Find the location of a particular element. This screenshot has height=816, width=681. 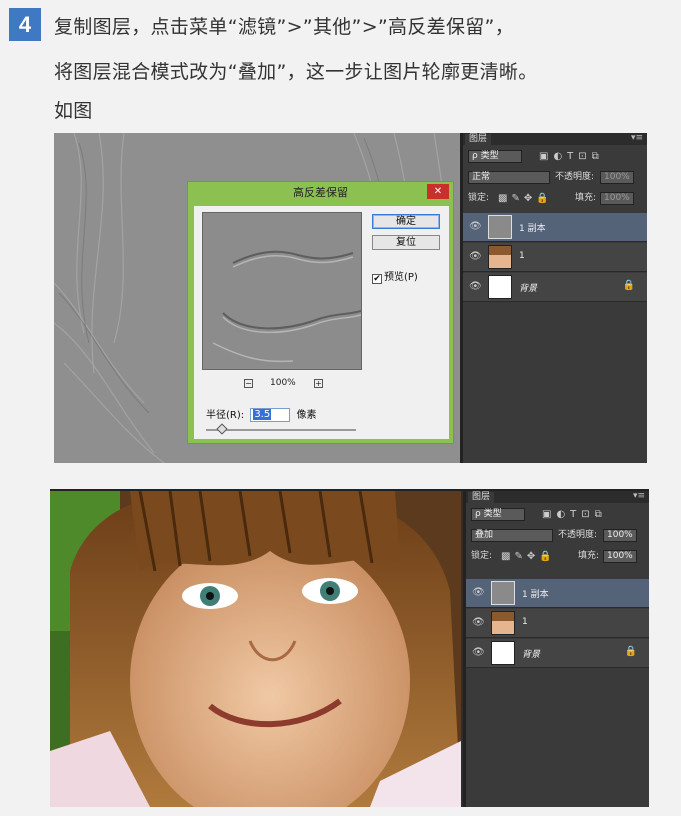

filter-preview is located at coordinates (282, 291).